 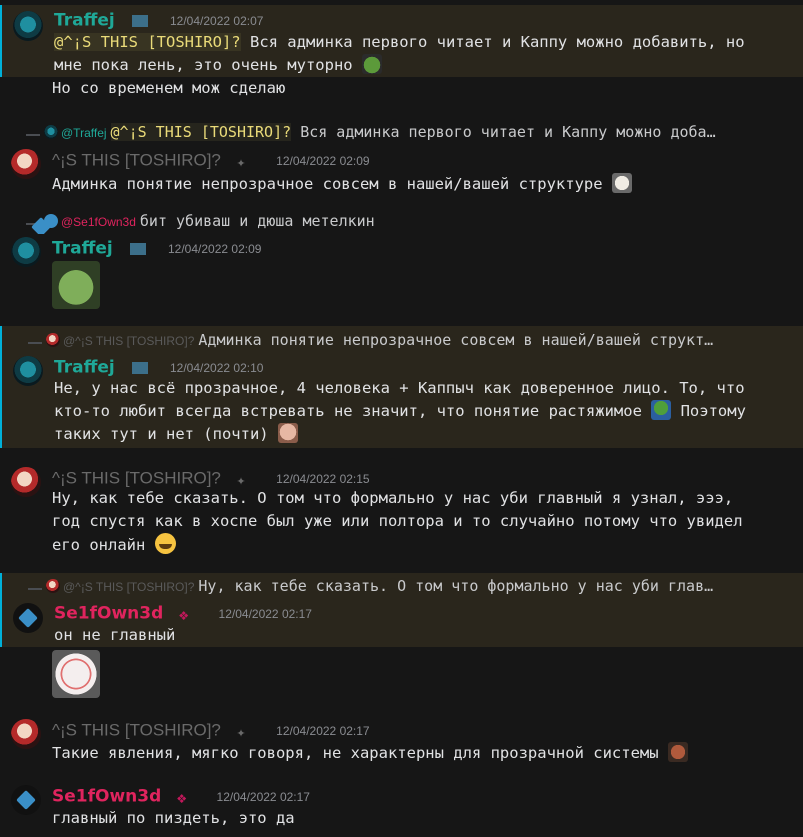 What do you see at coordinates (76, 285) in the screenshot?
I see `frog-sticker-icon` at bounding box center [76, 285].